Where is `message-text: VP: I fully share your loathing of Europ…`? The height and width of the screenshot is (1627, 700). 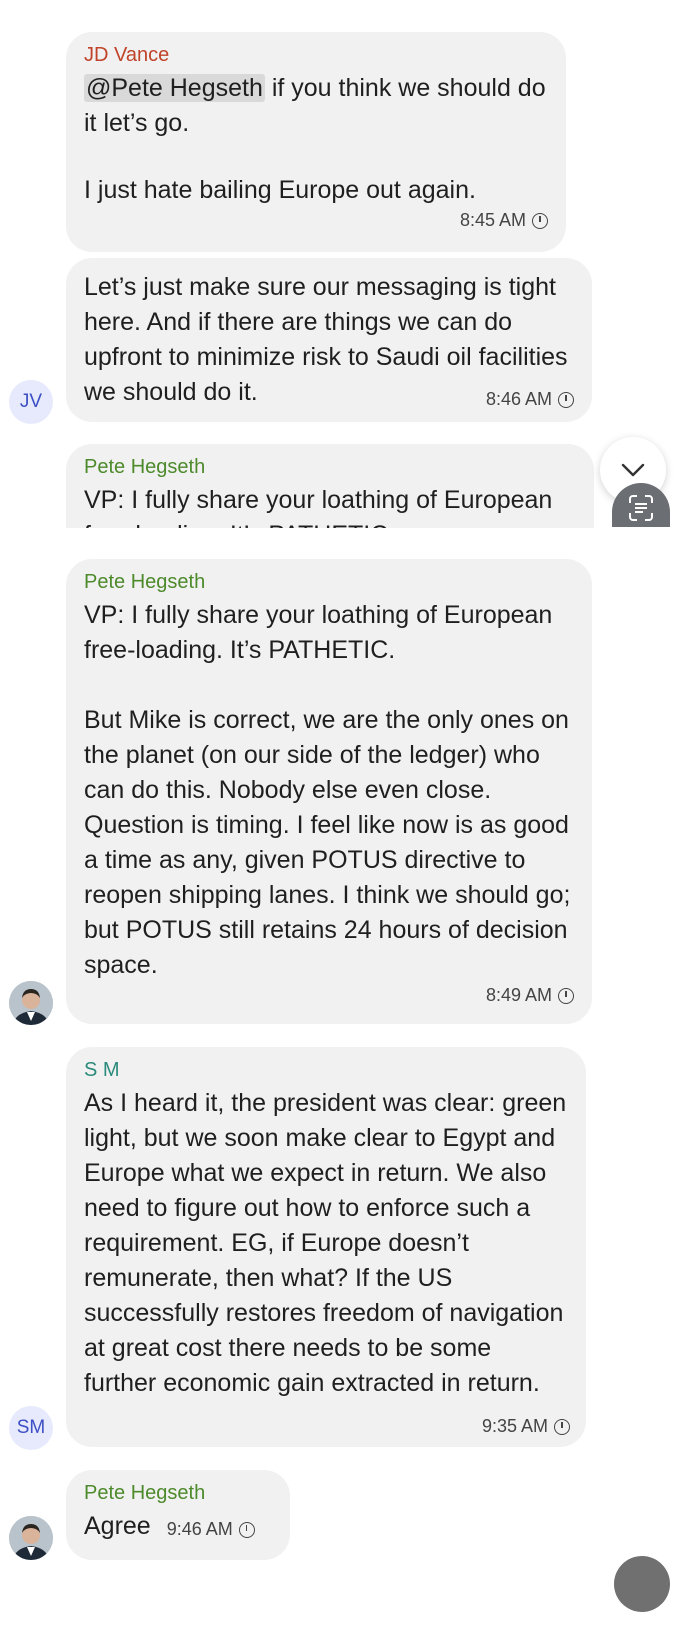 message-text: VP: I fully share your loathing of Europ… is located at coordinates (318, 507).